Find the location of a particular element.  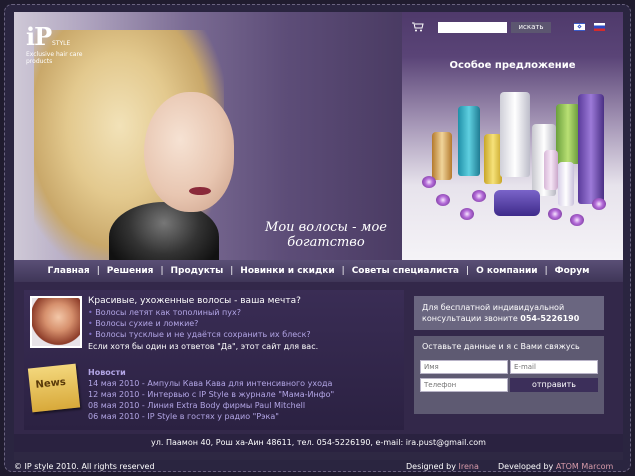

news-title: Новости is located at coordinates (107, 372).